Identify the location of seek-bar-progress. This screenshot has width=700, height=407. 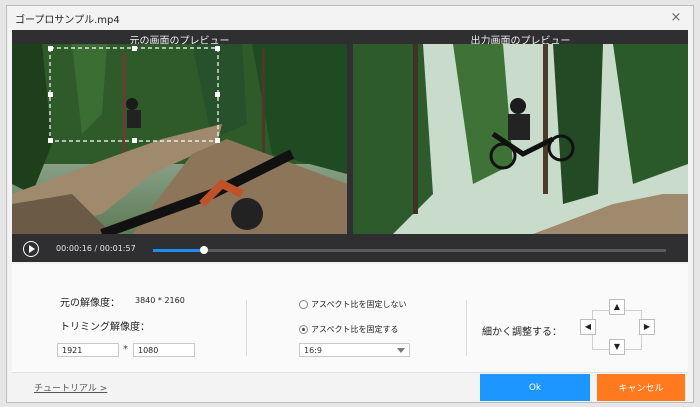
(179, 250).